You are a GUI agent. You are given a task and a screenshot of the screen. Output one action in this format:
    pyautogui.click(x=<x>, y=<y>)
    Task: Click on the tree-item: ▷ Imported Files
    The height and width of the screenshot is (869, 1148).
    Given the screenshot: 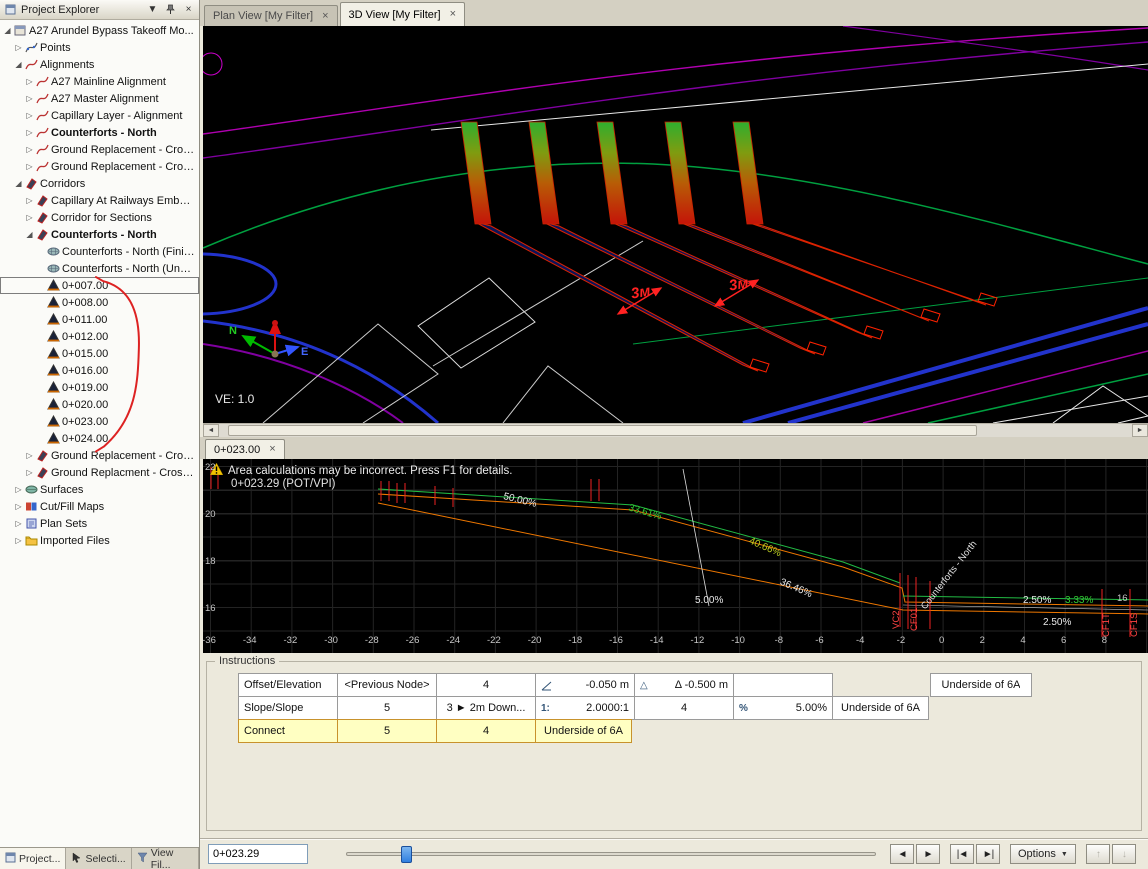 What is the action you would take?
    pyautogui.click(x=99, y=540)
    